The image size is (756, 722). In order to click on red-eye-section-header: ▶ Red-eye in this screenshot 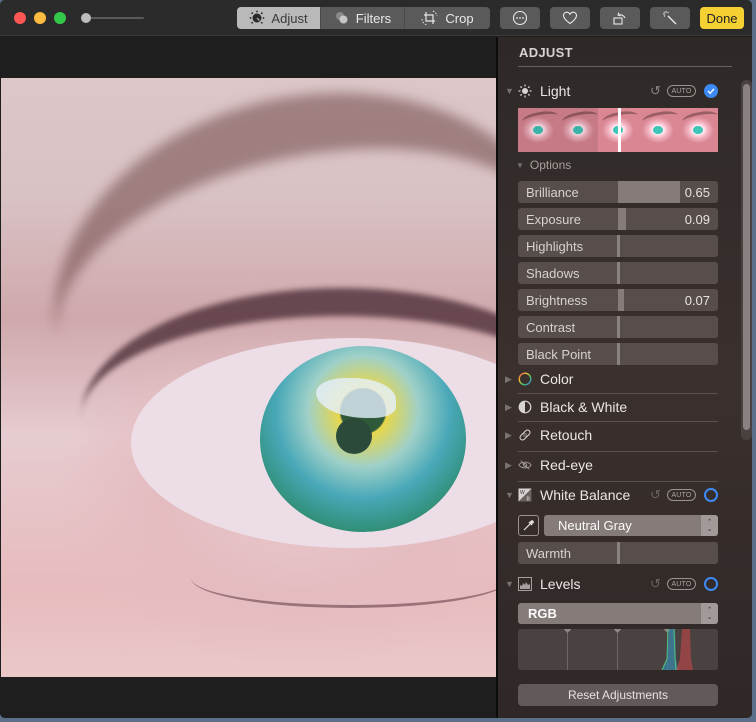, I will do `click(618, 465)`.